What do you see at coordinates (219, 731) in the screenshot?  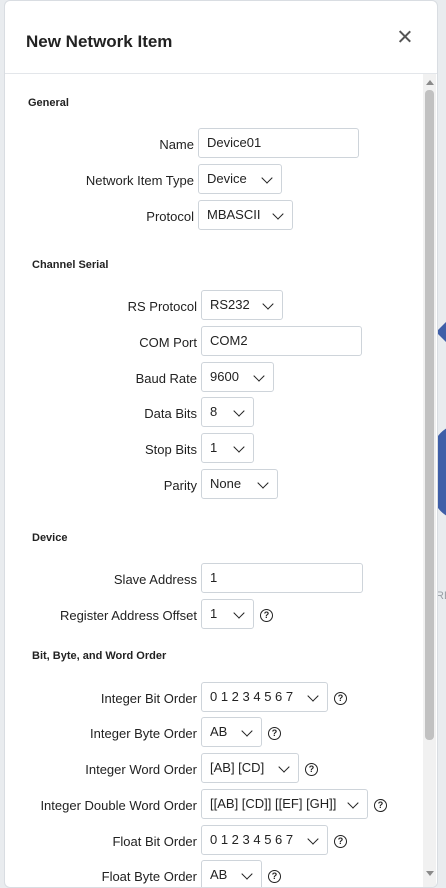 I see `integer-byte-order-value: AB` at bounding box center [219, 731].